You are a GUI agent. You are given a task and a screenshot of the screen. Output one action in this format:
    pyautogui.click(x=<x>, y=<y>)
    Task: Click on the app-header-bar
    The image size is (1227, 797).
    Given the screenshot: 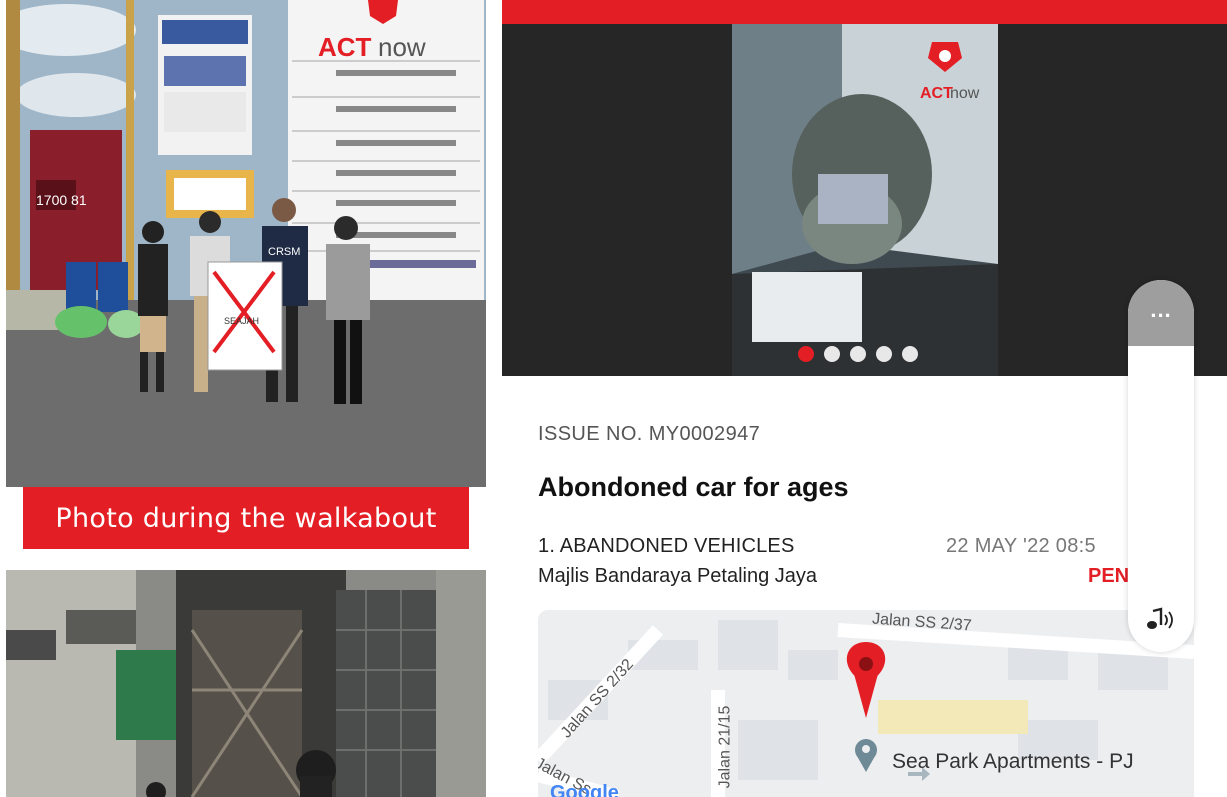 What is the action you would take?
    pyautogui.click(x=864, y=12)
    